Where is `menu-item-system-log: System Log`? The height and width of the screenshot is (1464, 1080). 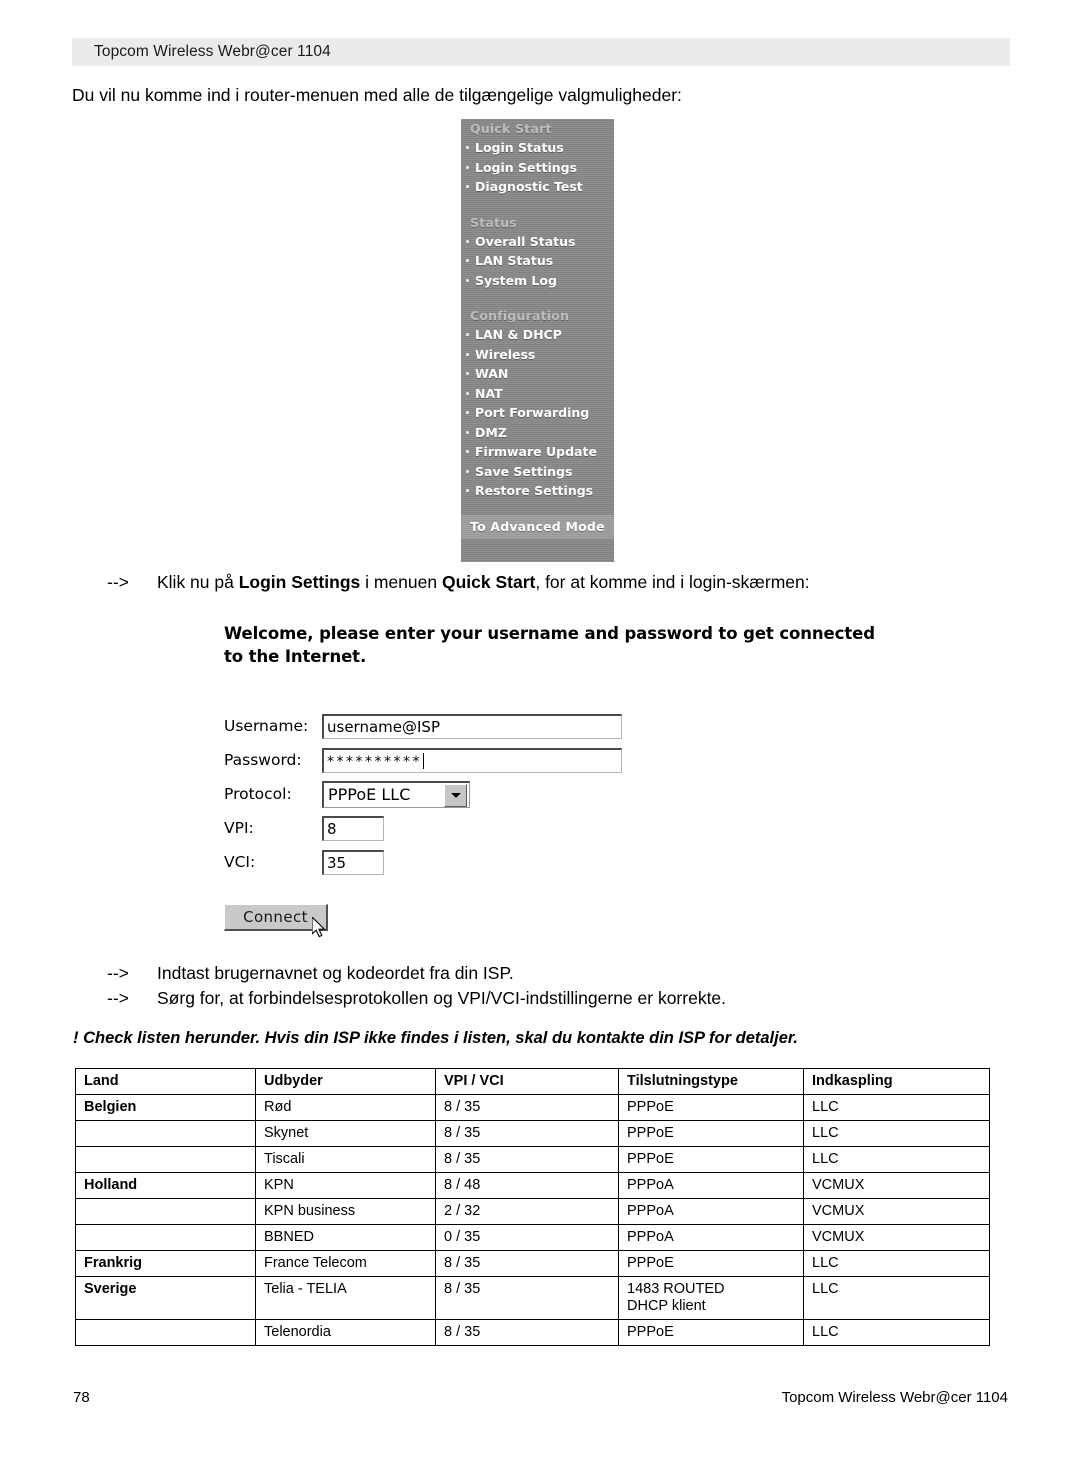
menu-item-system-log: System Log is located at coordinates (537, 281).